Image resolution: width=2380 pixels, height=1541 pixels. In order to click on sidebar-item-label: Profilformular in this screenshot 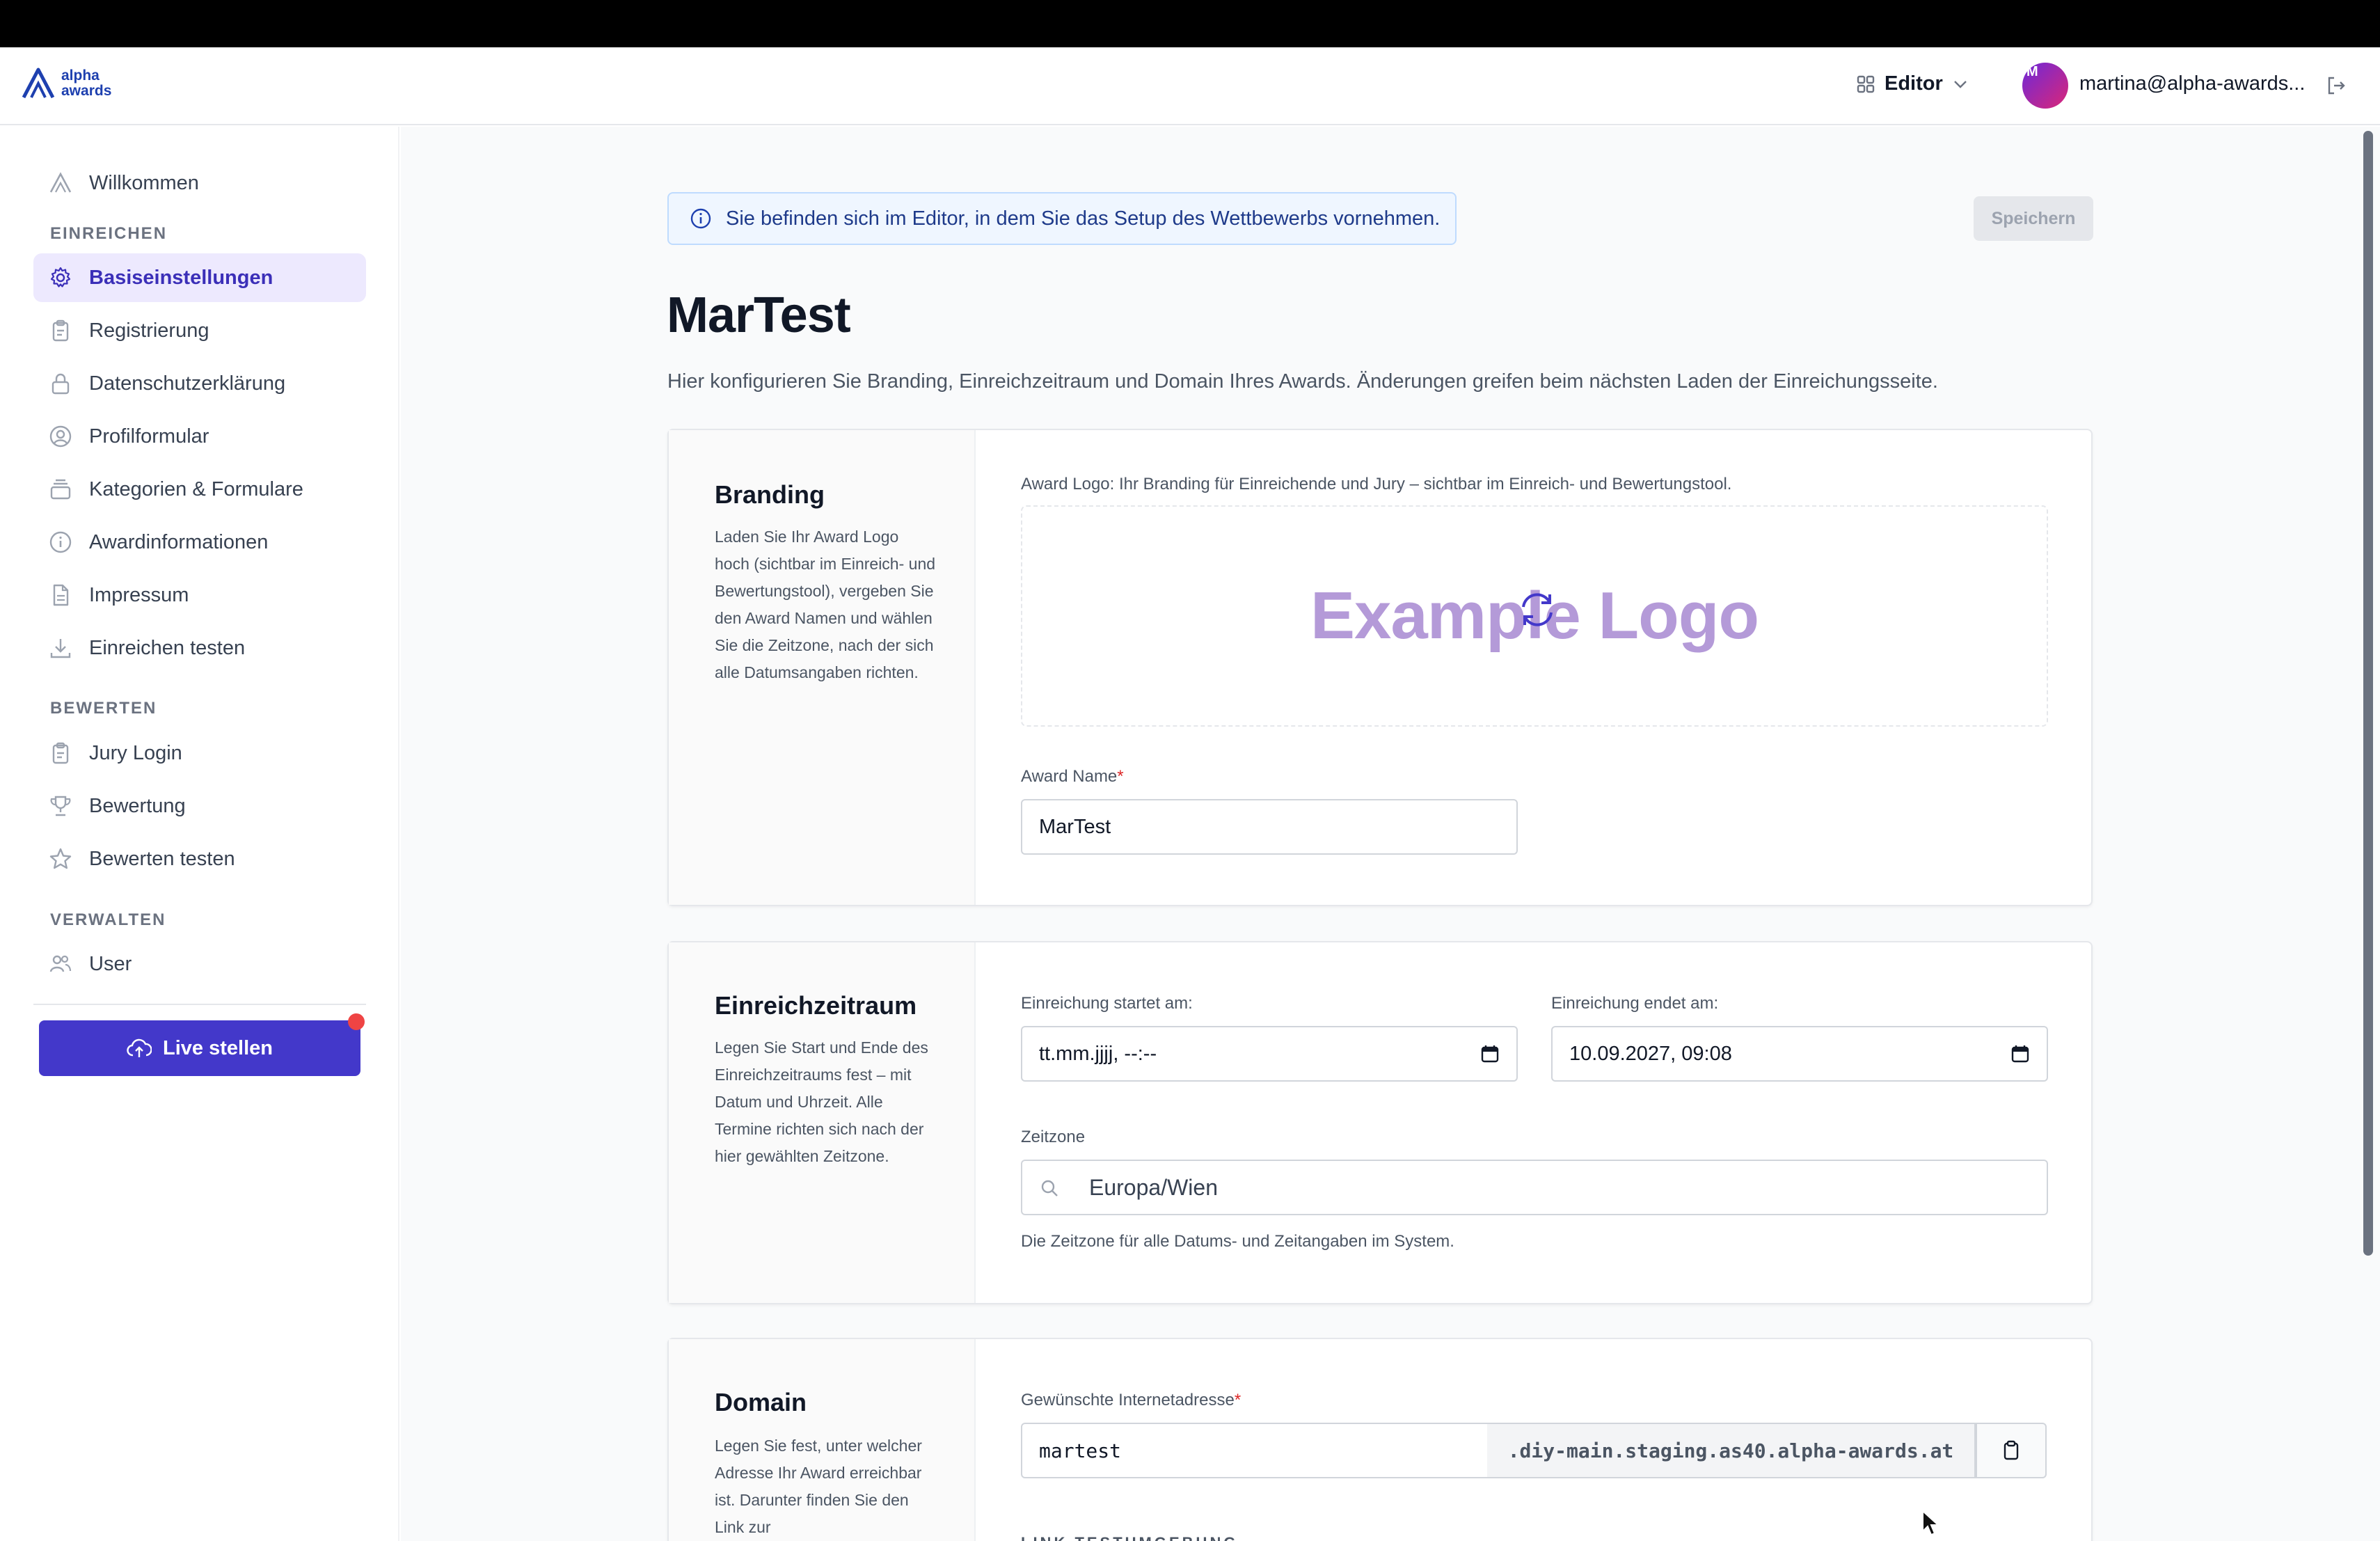, I will do `click(149, 436)`.